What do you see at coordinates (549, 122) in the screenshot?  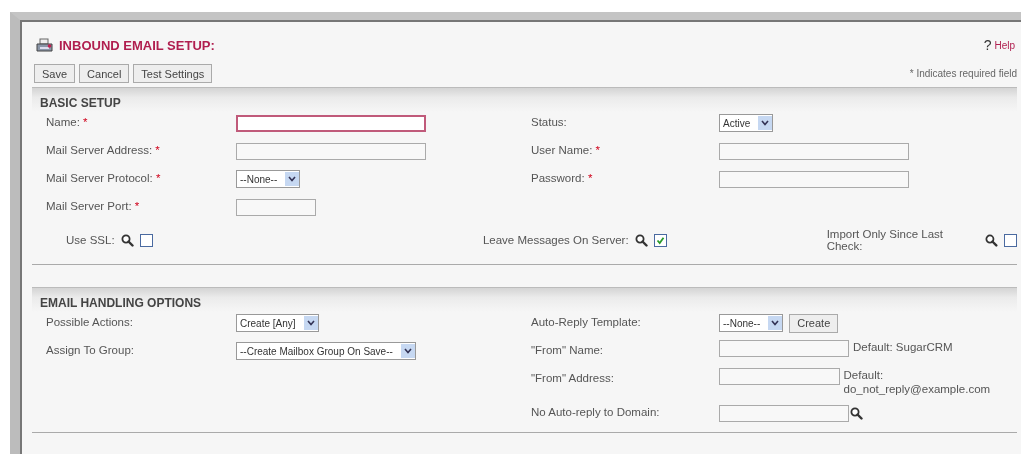 I see `field-label: Status:` at bounding box center [549, 122].